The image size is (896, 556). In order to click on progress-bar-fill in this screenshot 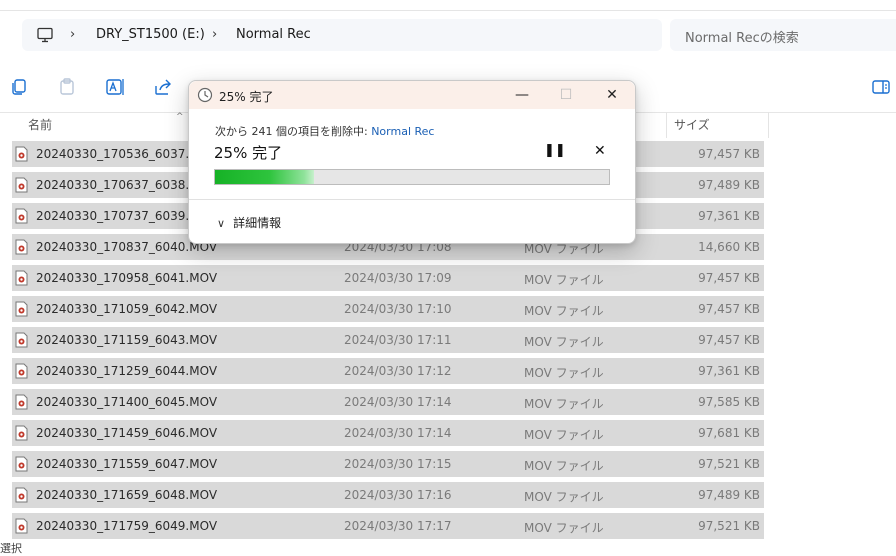, I will do `click(264, 177)`.